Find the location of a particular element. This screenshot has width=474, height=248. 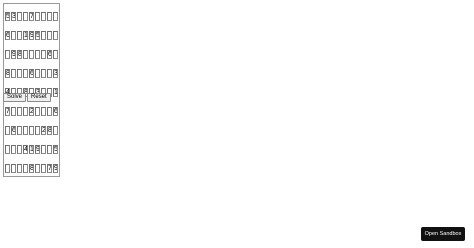

reset-button: Reset is located at coordinates (39, 97).